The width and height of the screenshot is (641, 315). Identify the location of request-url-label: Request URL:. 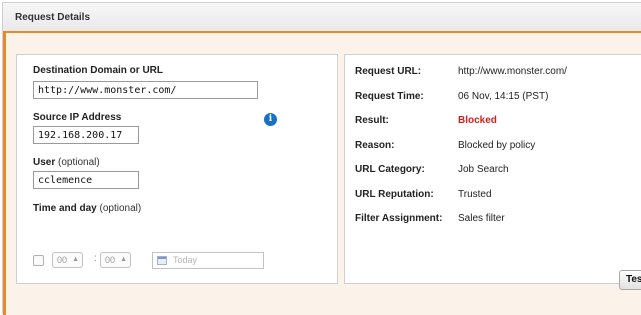
(388, 71).